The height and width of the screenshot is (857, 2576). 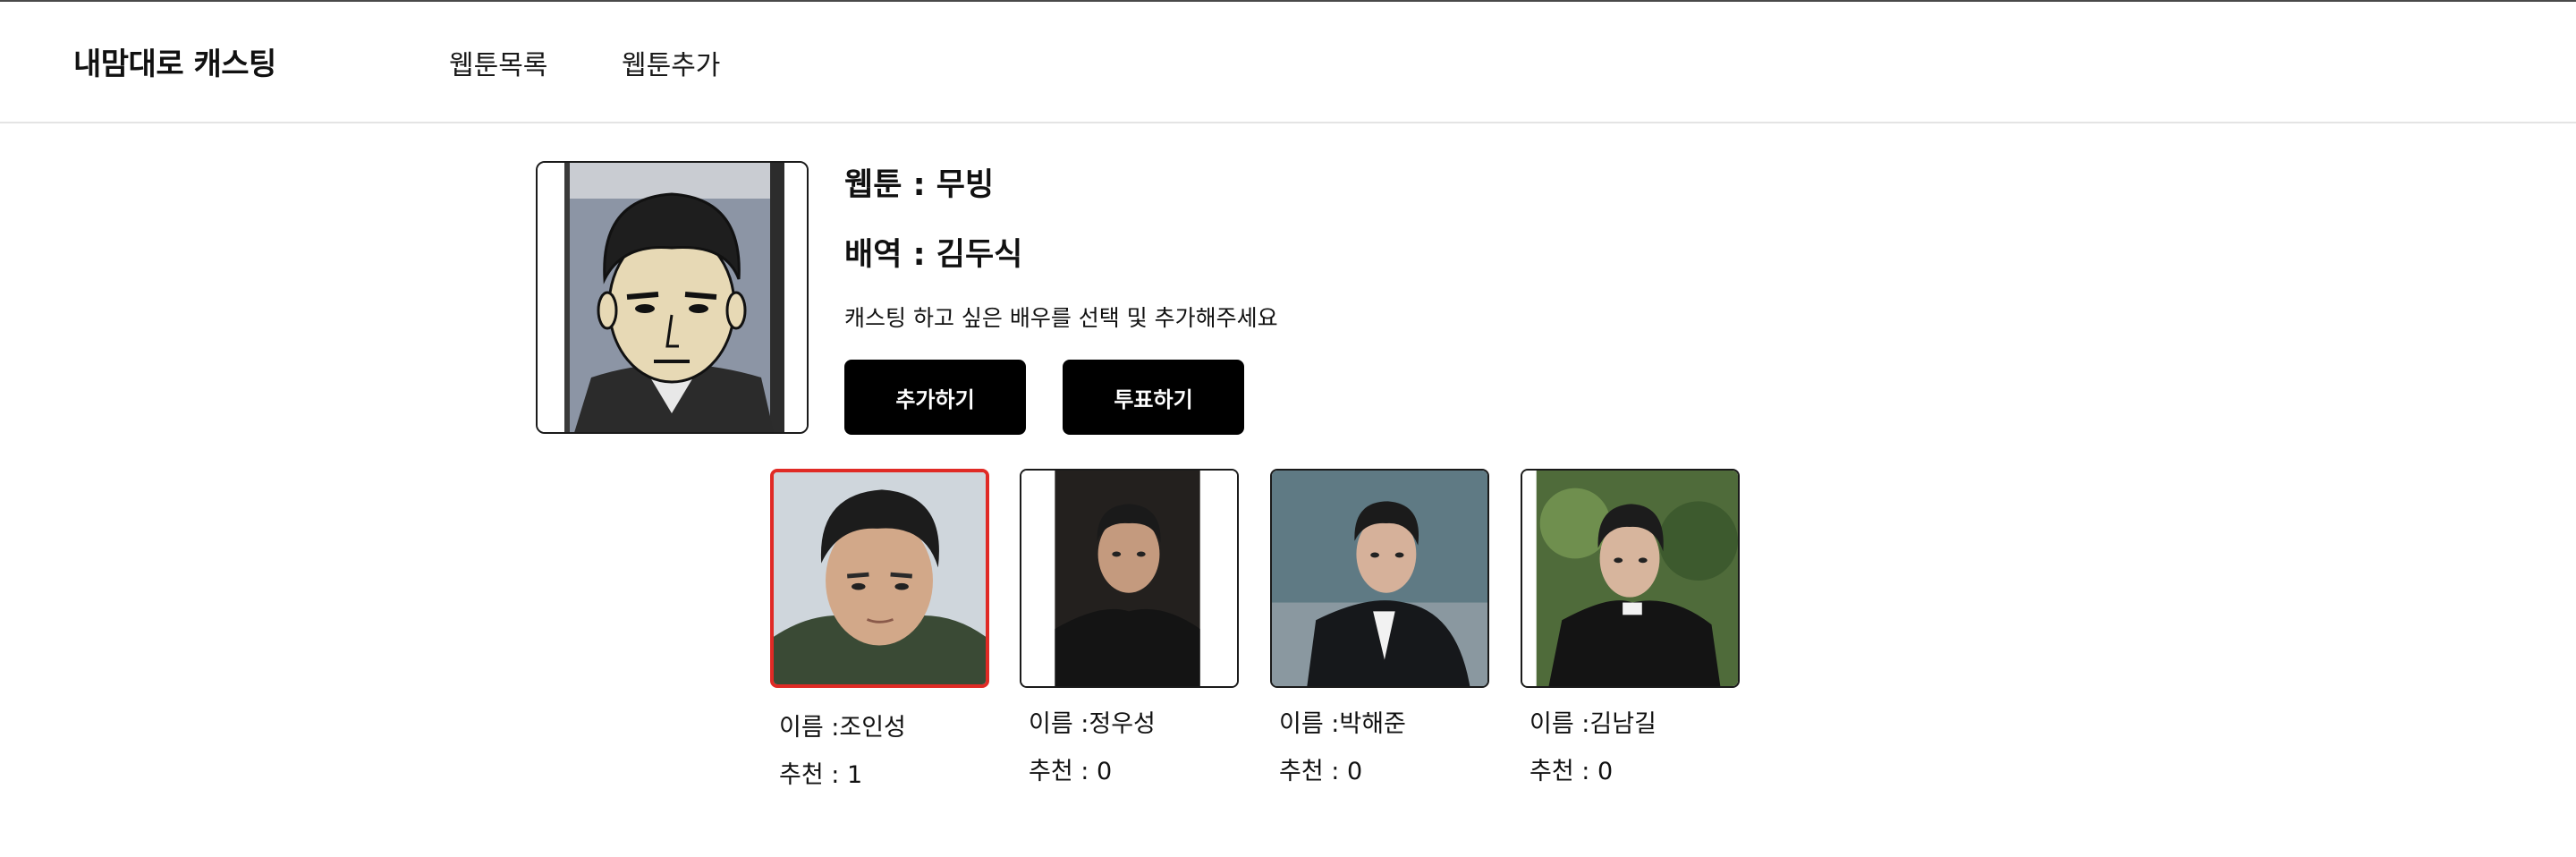 What do you see at coordinates (174, 61) in the screenshot?
I see `brand-logo: 내맘대로 캐스팅` at bounding box center [174, 61].